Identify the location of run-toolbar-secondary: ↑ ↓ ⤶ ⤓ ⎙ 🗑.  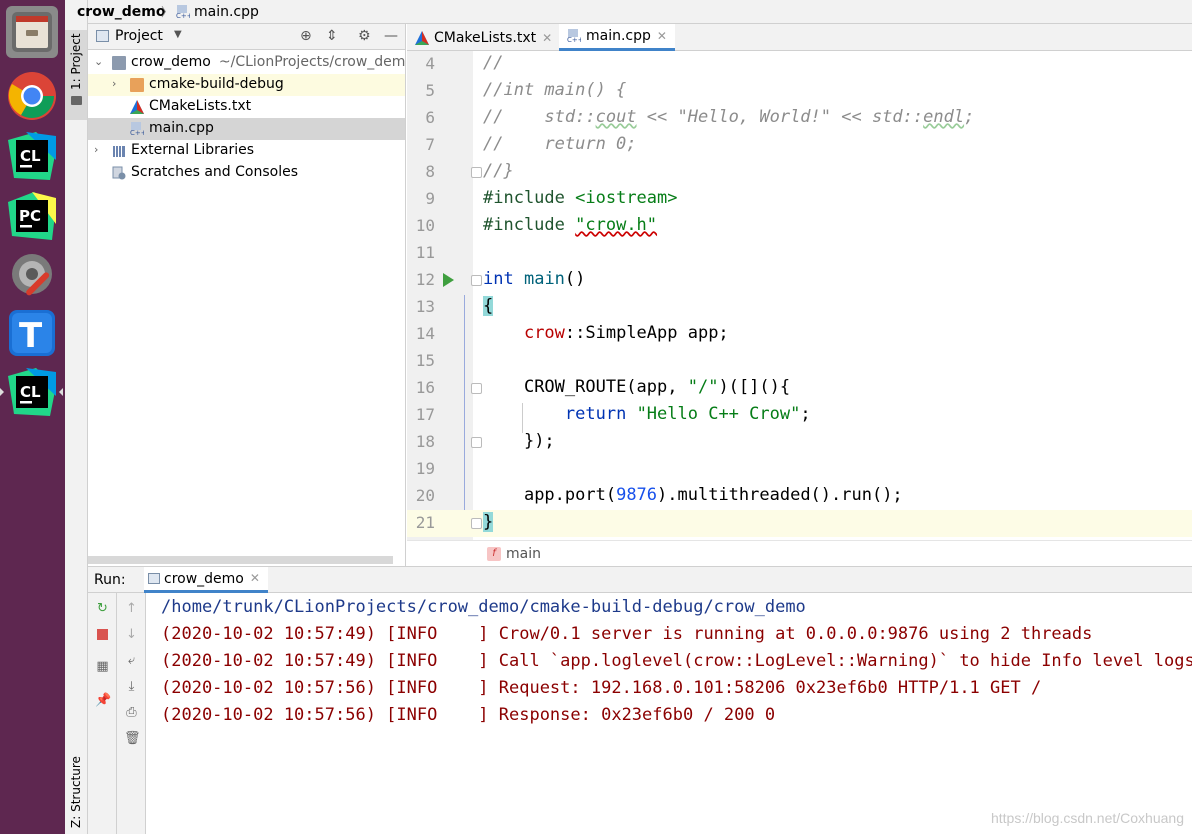
(131, 713).